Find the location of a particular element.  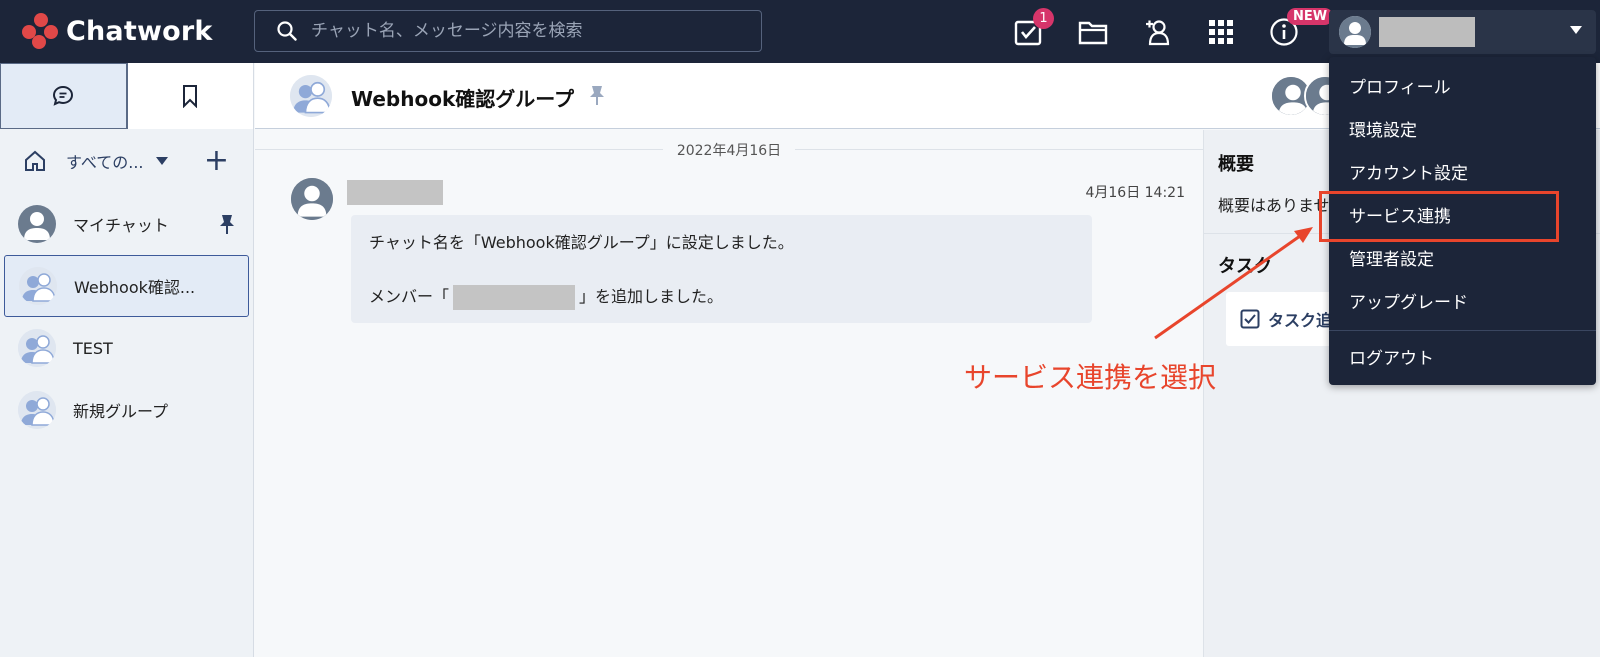

logo-mark-icon is located at coordinates (41, 31).